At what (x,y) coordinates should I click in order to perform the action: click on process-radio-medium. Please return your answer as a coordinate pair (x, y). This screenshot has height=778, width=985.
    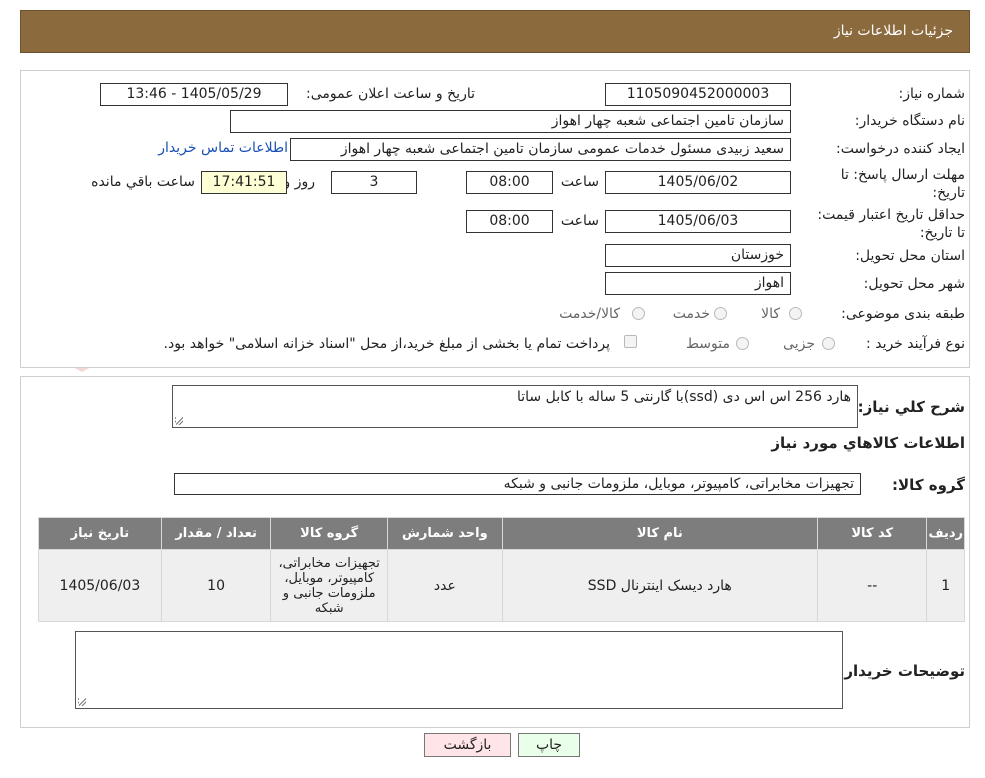
    Looking at the image, I should click on (742, 343).